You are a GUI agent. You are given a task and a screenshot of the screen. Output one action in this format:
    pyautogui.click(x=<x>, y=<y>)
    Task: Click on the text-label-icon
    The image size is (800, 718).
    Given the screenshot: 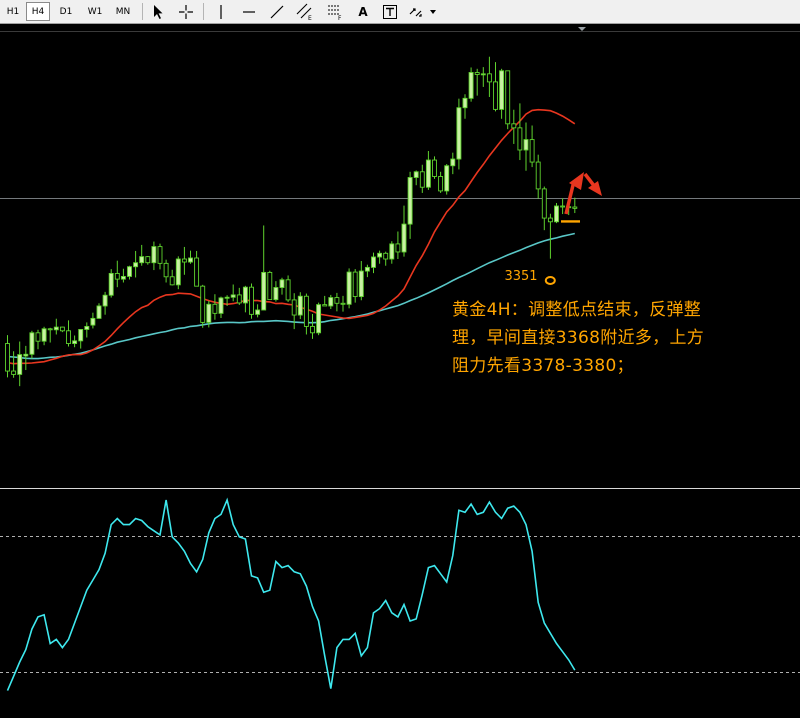 What is the action you would take?
    pyautogui.click(x=390, y=11)
    